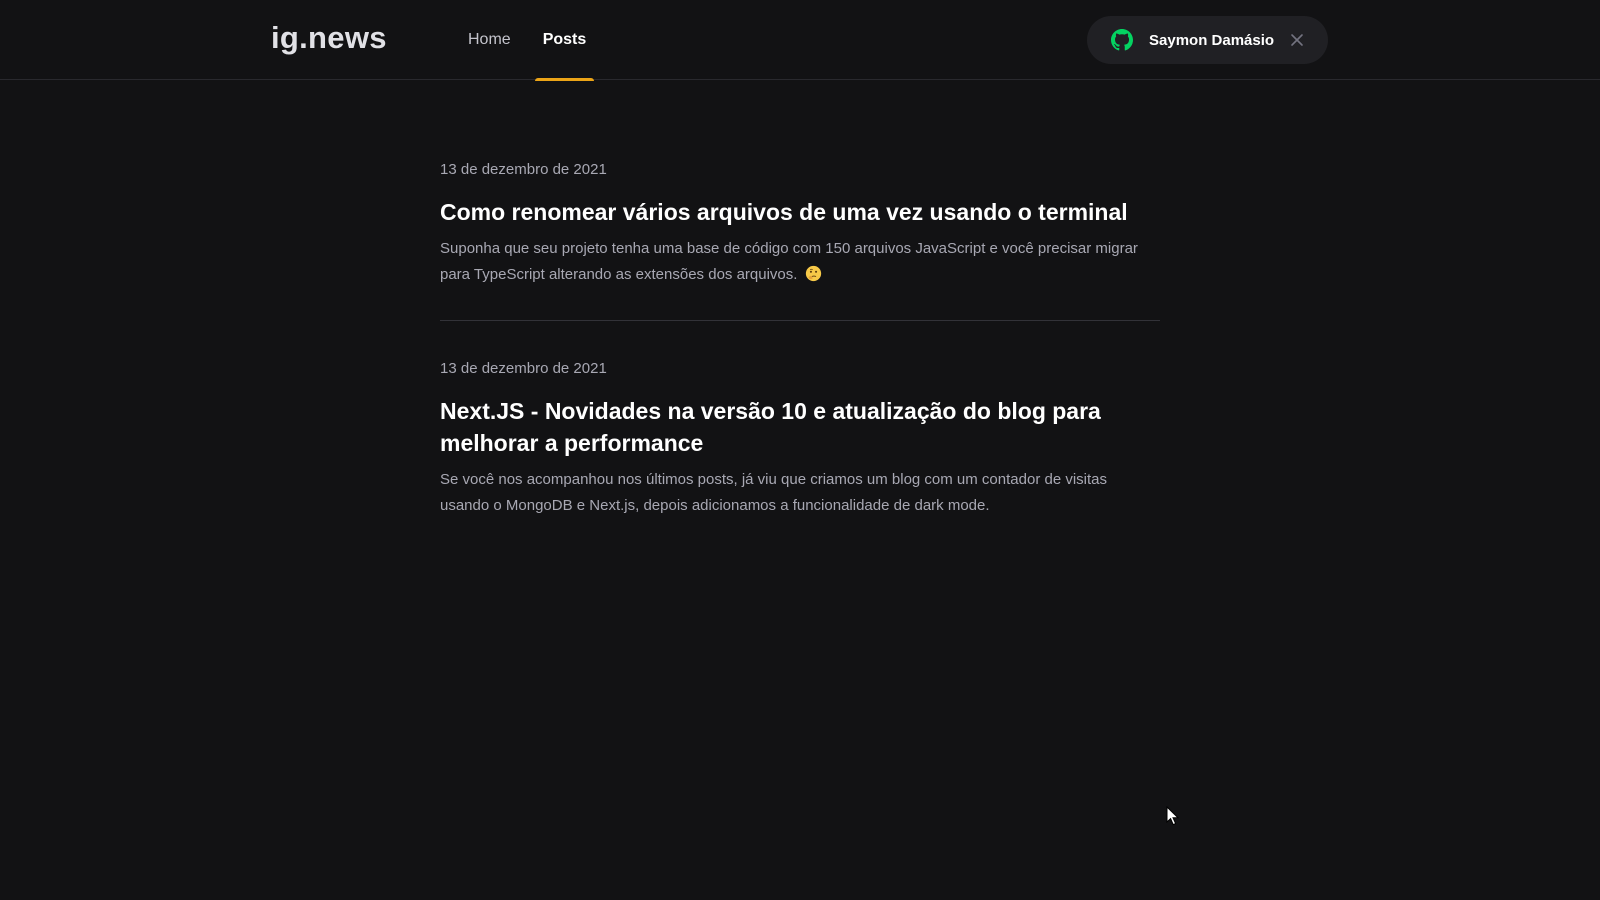 Image resolution: width=1600 pixels, height=900 pixels. Describe the element at coordinates (564, 40) in the screenshot. I see `nav-link-posts: Posts` at that location.